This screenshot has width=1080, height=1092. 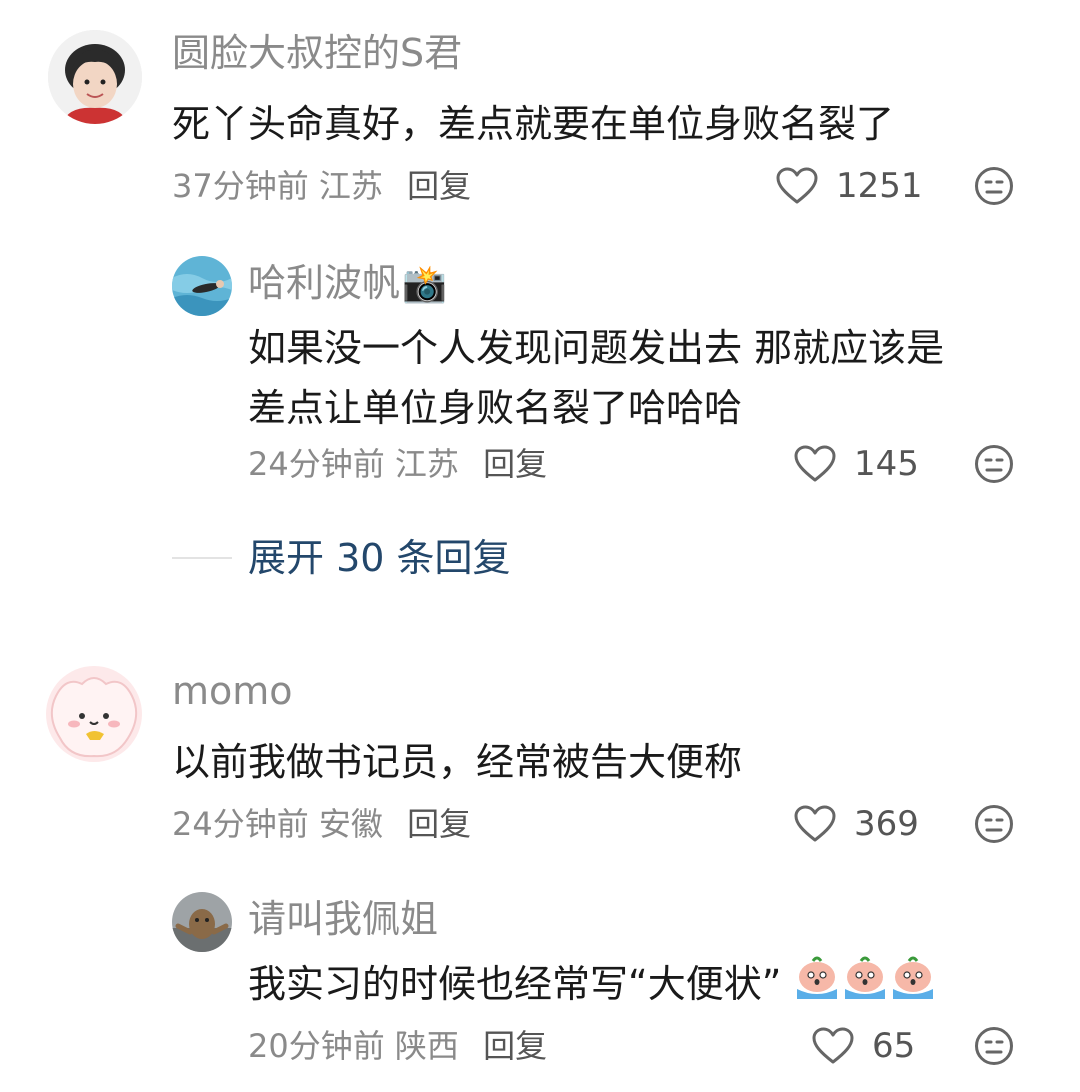 What do you see at coordinates (602, 762) in the screenshot?
I see `comment-content: 以前我做书记员，经常被告大便称` at bounding box center [602, 762].